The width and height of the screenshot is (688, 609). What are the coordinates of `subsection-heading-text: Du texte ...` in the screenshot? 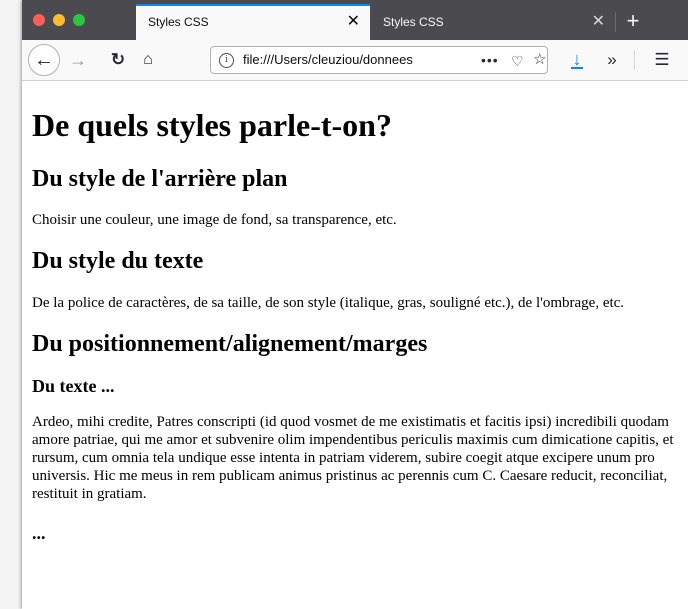 It's located at (73, 386).